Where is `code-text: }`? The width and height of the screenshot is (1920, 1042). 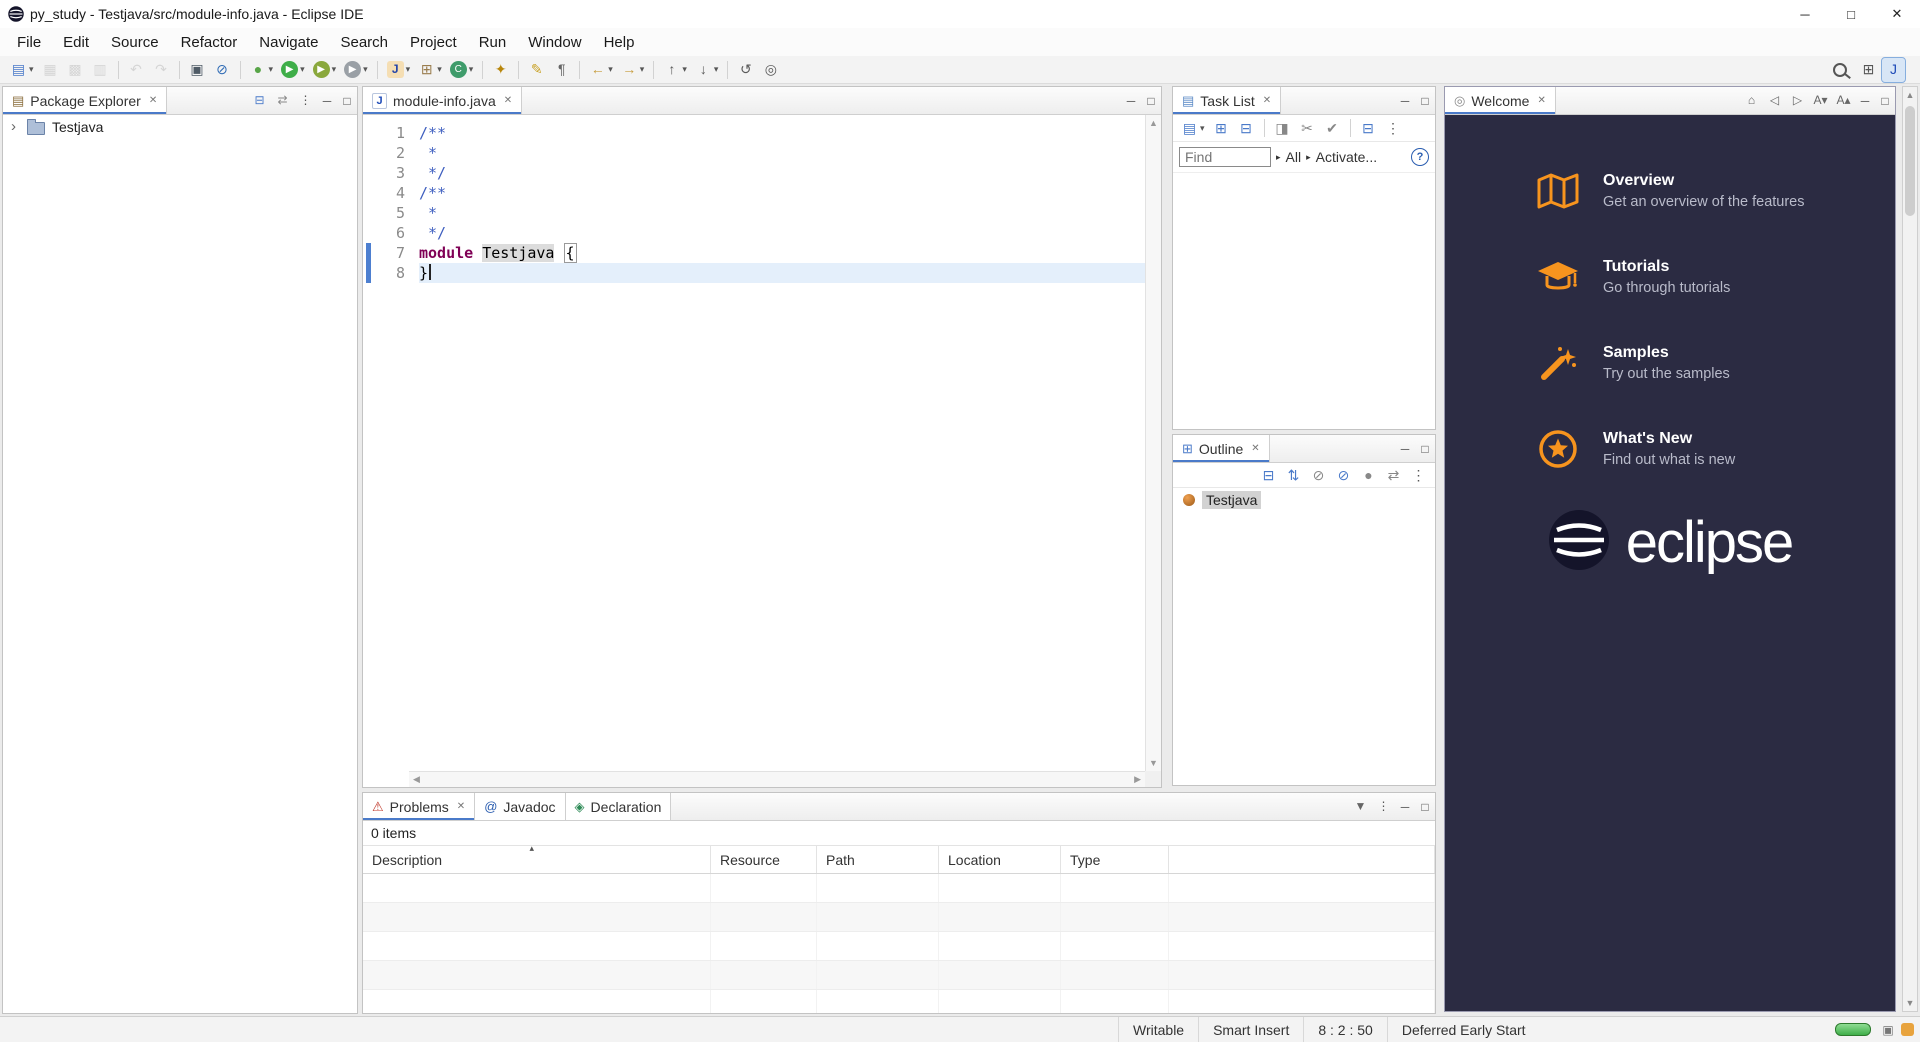
code-text: } is located at coordinates (782, 273).